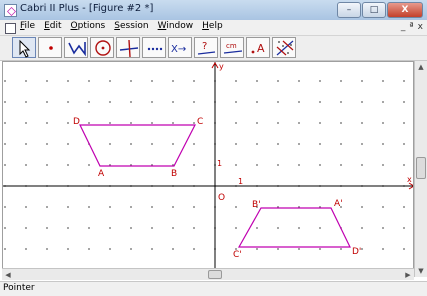  I want to click on polygon-icon, so click(77, 49).